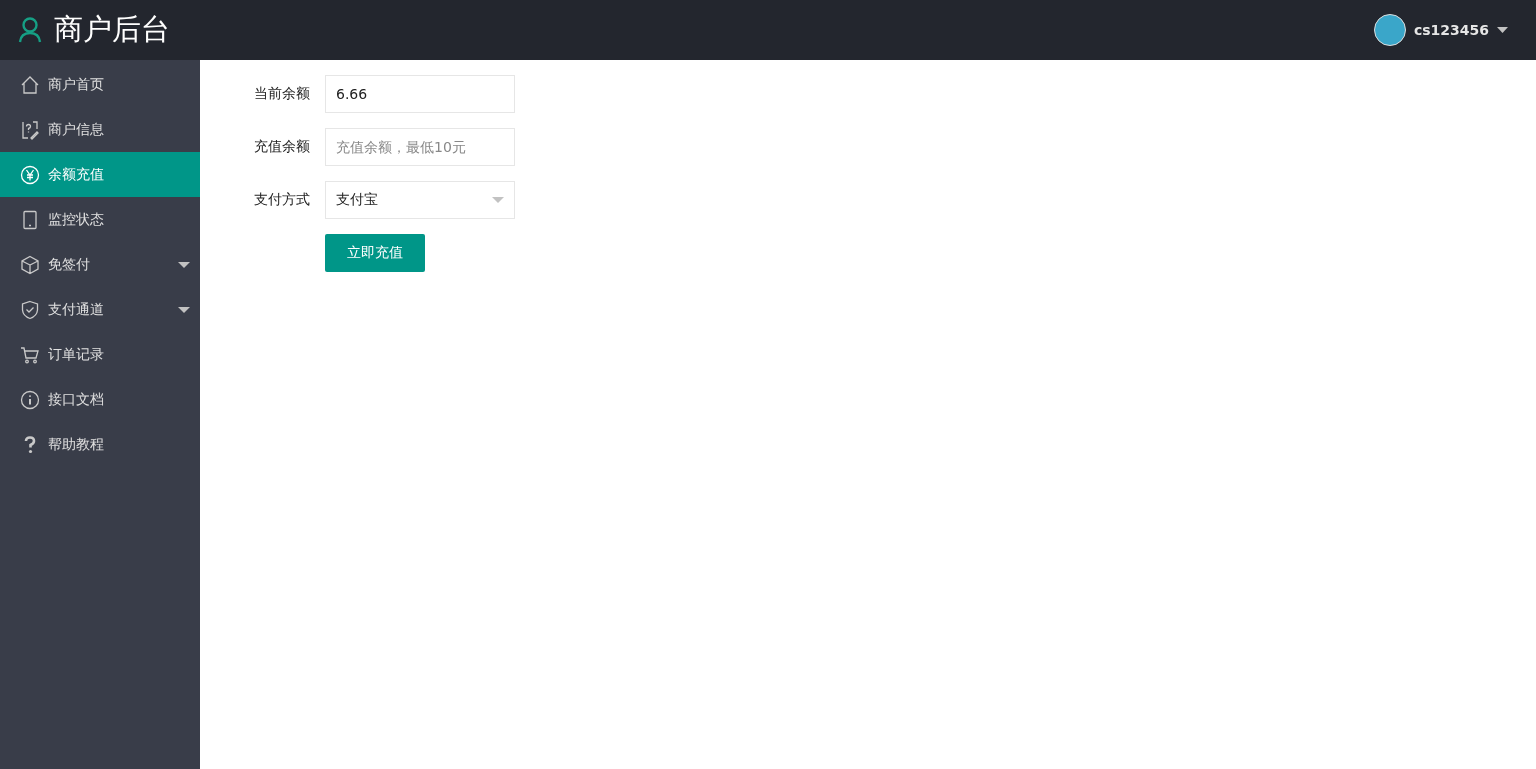 Image resolution: width=1536 pixels, height=769 pixels. I want to click on phone-icon, so click(30, 219).